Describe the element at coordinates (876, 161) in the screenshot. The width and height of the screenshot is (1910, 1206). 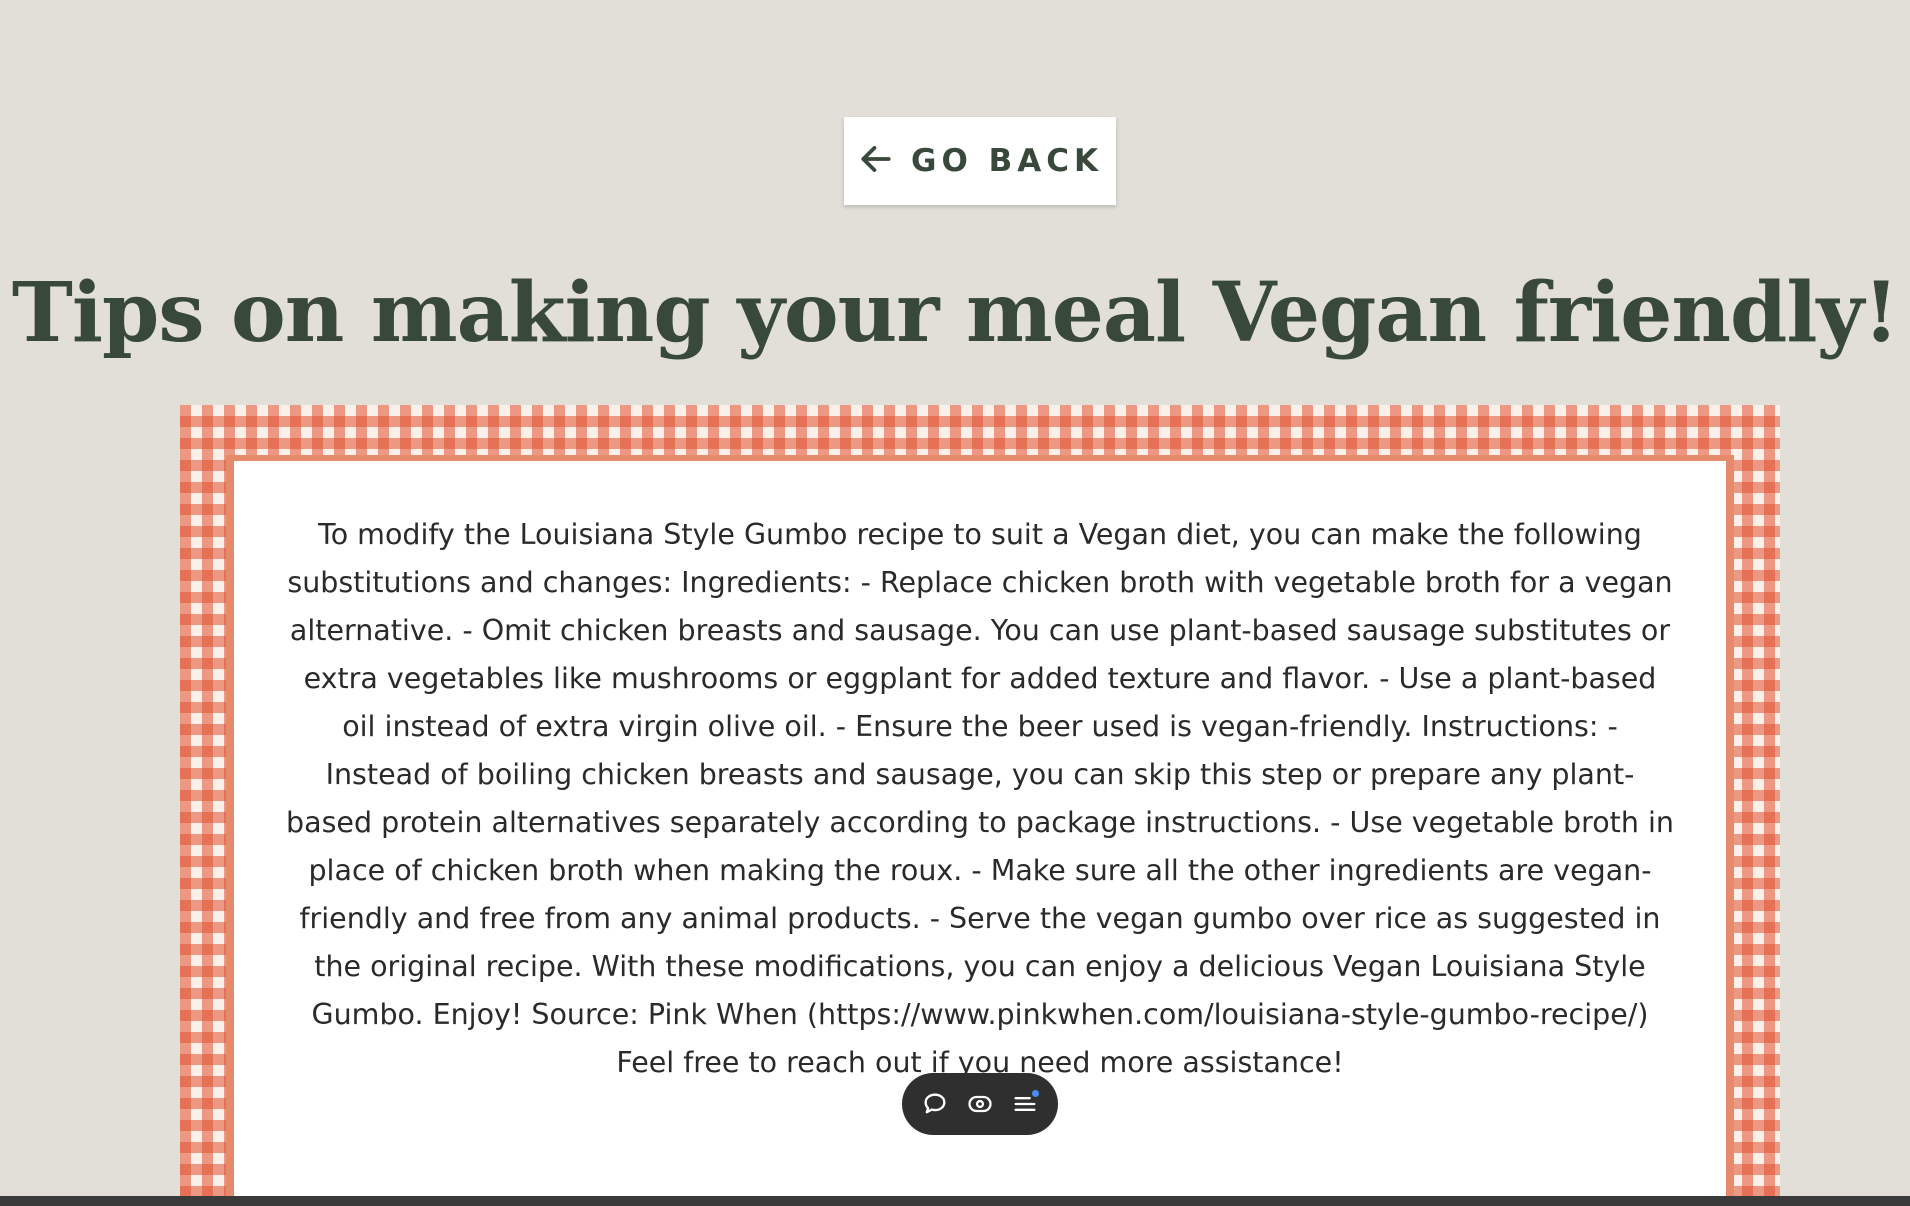
I see `arrow-left-icon` at that location.